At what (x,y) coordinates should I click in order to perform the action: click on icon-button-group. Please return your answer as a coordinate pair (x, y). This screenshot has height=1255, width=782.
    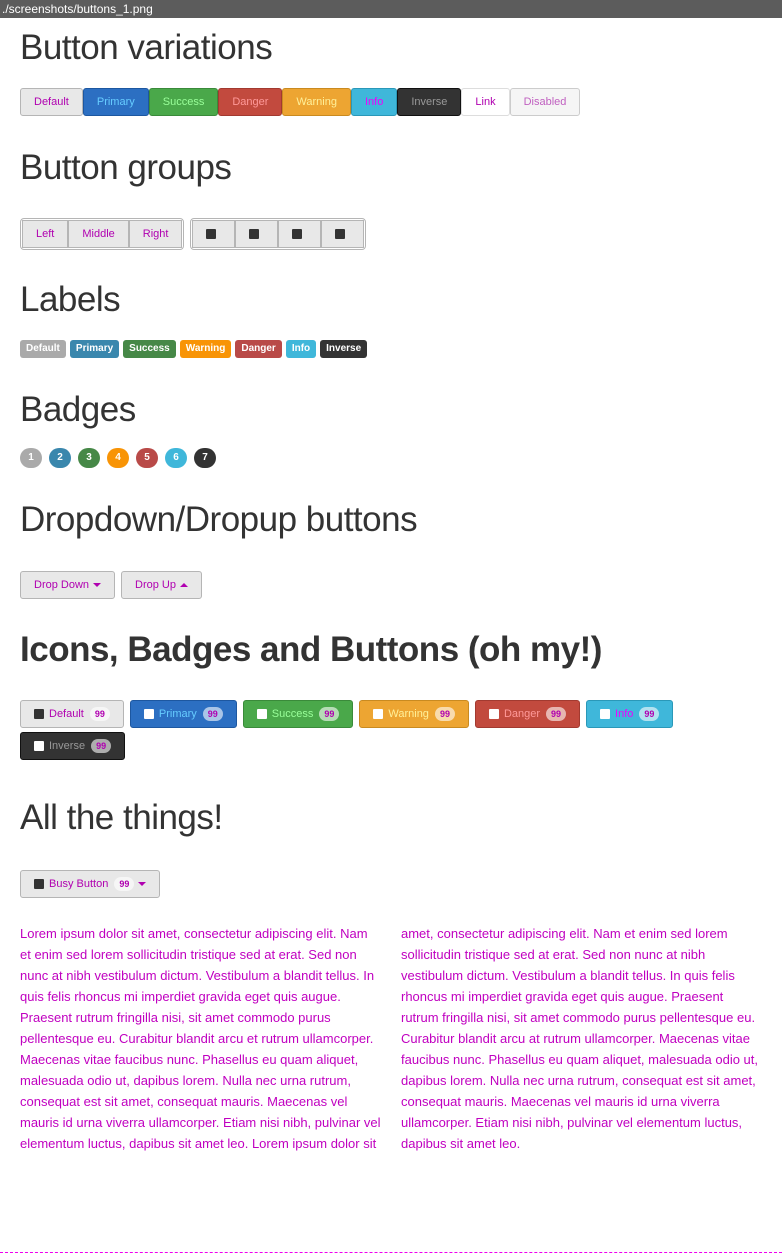
    Looking at the image, I should click on (278, 234).